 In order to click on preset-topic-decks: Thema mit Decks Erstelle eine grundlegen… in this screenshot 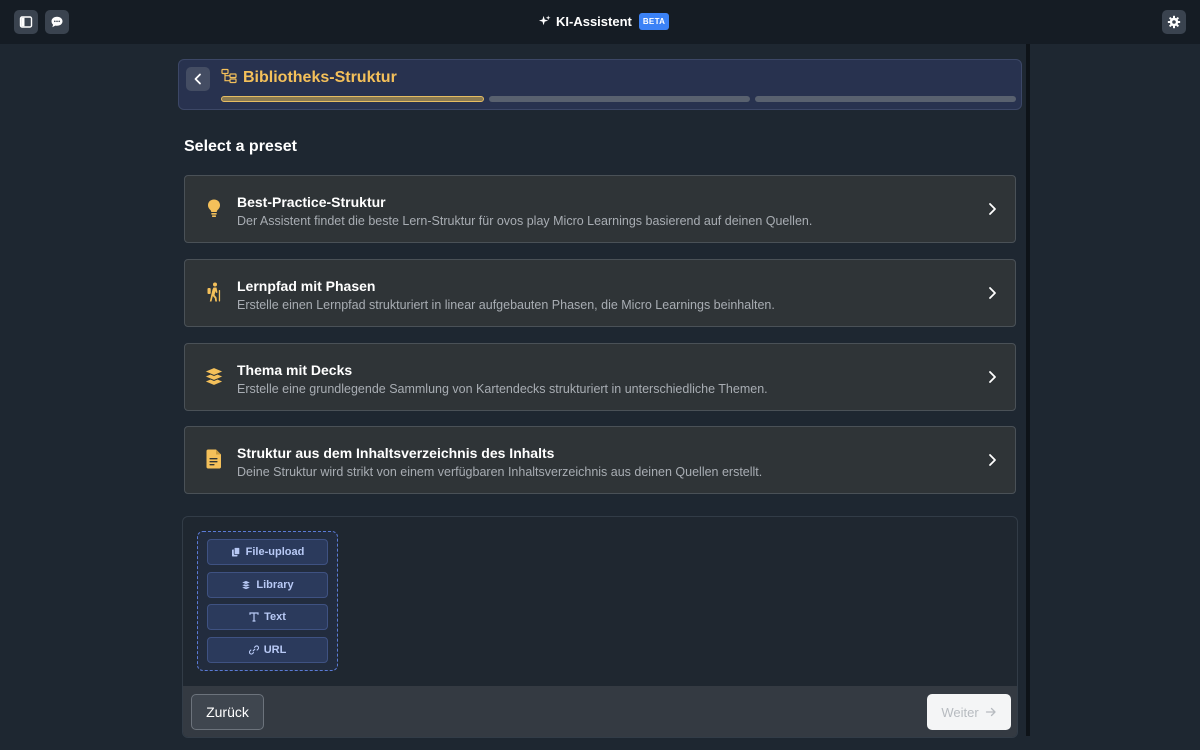, I will do `click(600, 377)`.